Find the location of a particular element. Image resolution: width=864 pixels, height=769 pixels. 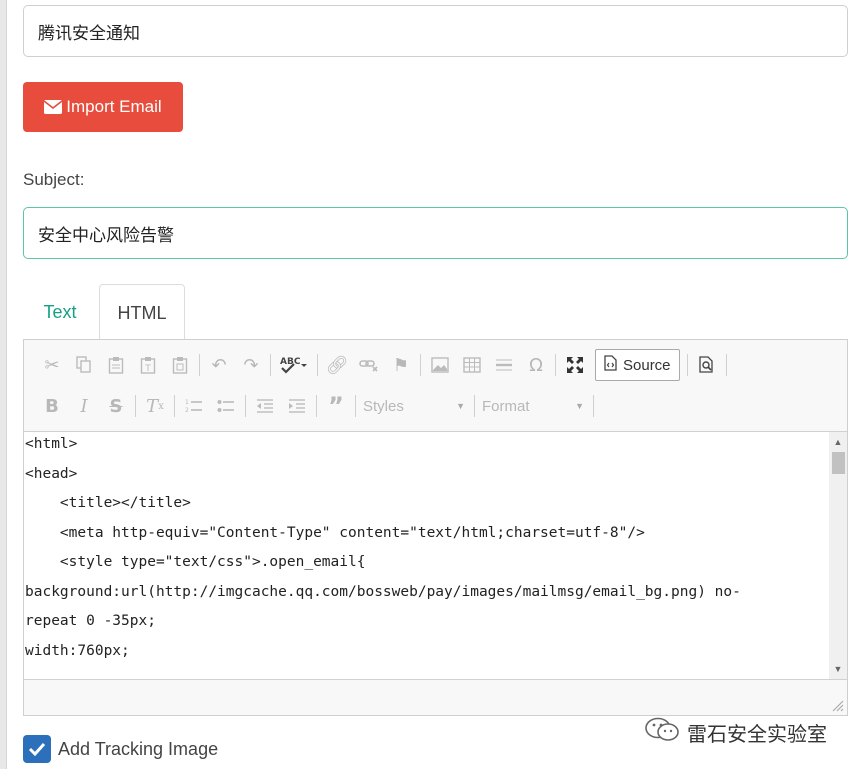

toolbar-row-1: ✂ T ↶ ↷ ABC 🔗︎ ⚑ Ω Source is located at coordinates (383, 365).